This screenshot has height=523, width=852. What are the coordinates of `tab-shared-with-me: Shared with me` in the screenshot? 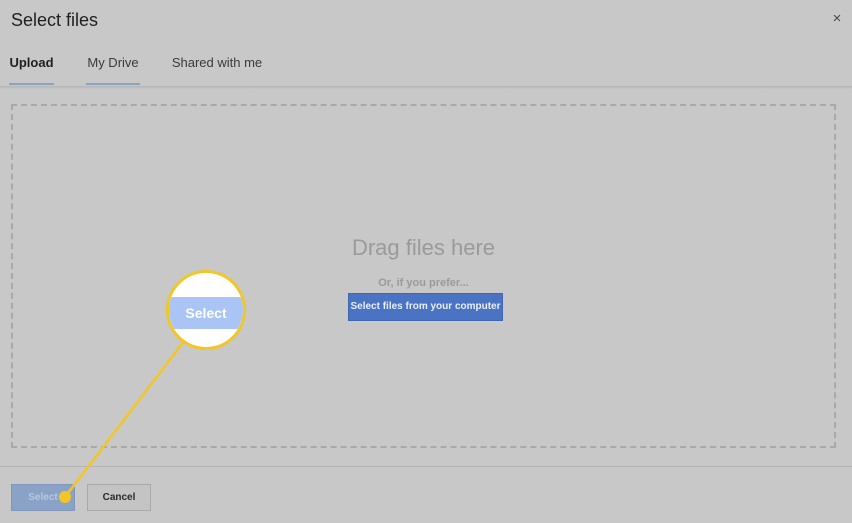 It's located at (217, 67).